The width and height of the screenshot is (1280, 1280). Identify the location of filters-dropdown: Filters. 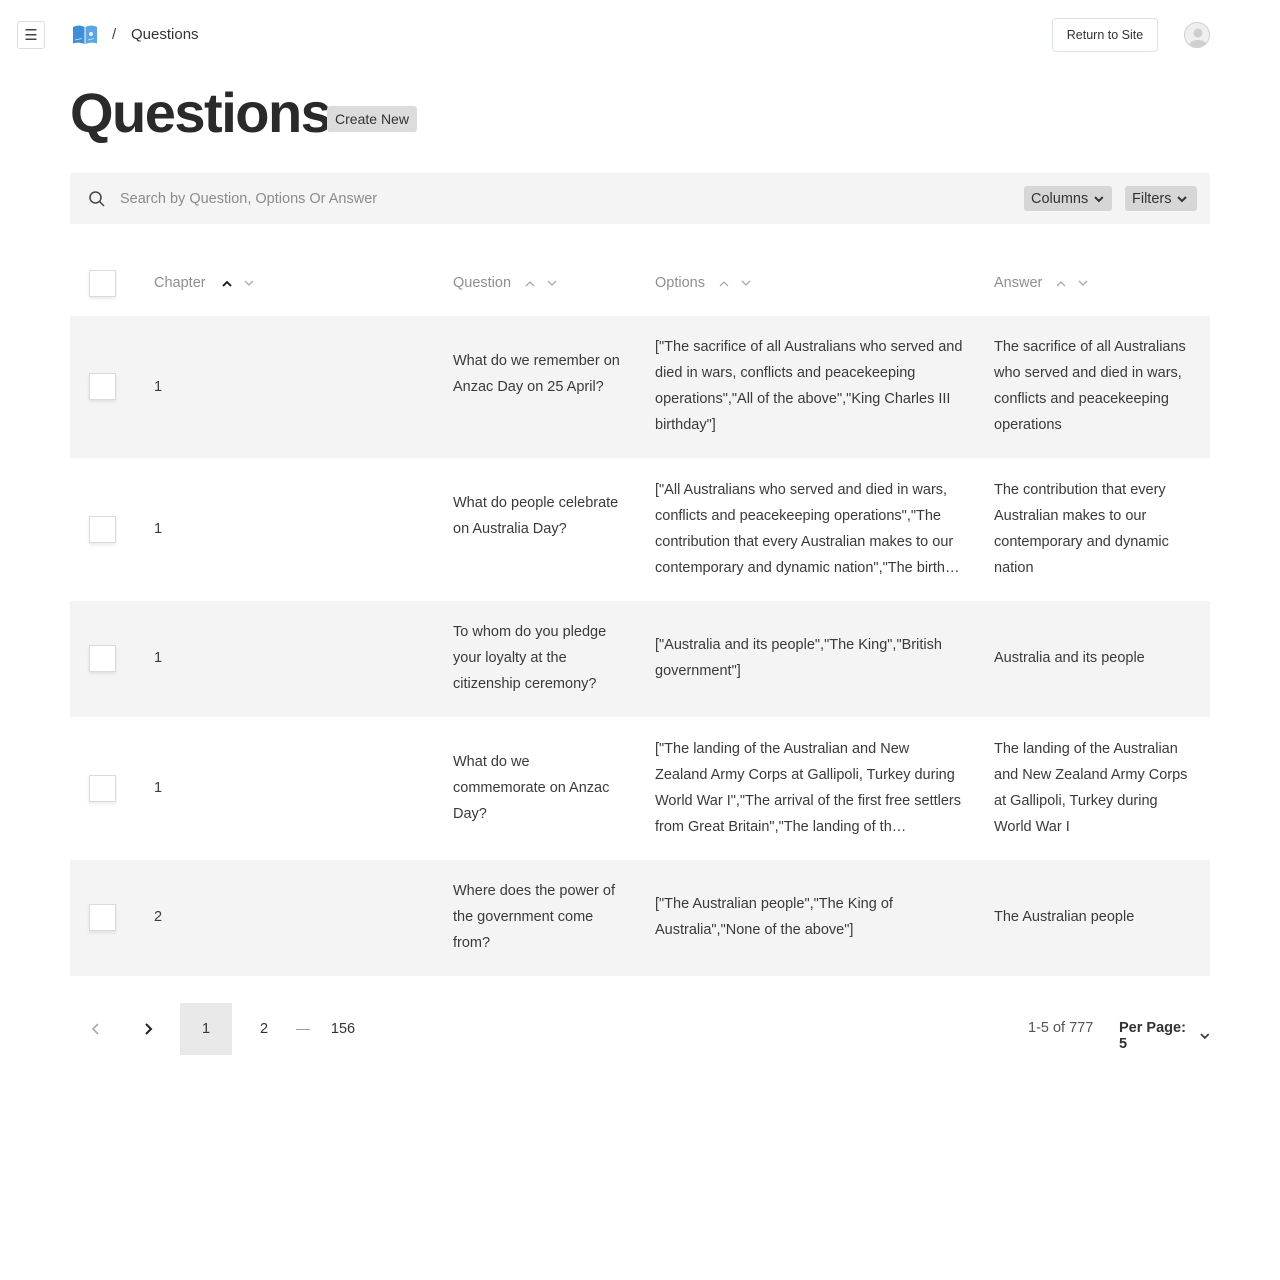
(1161, 198).